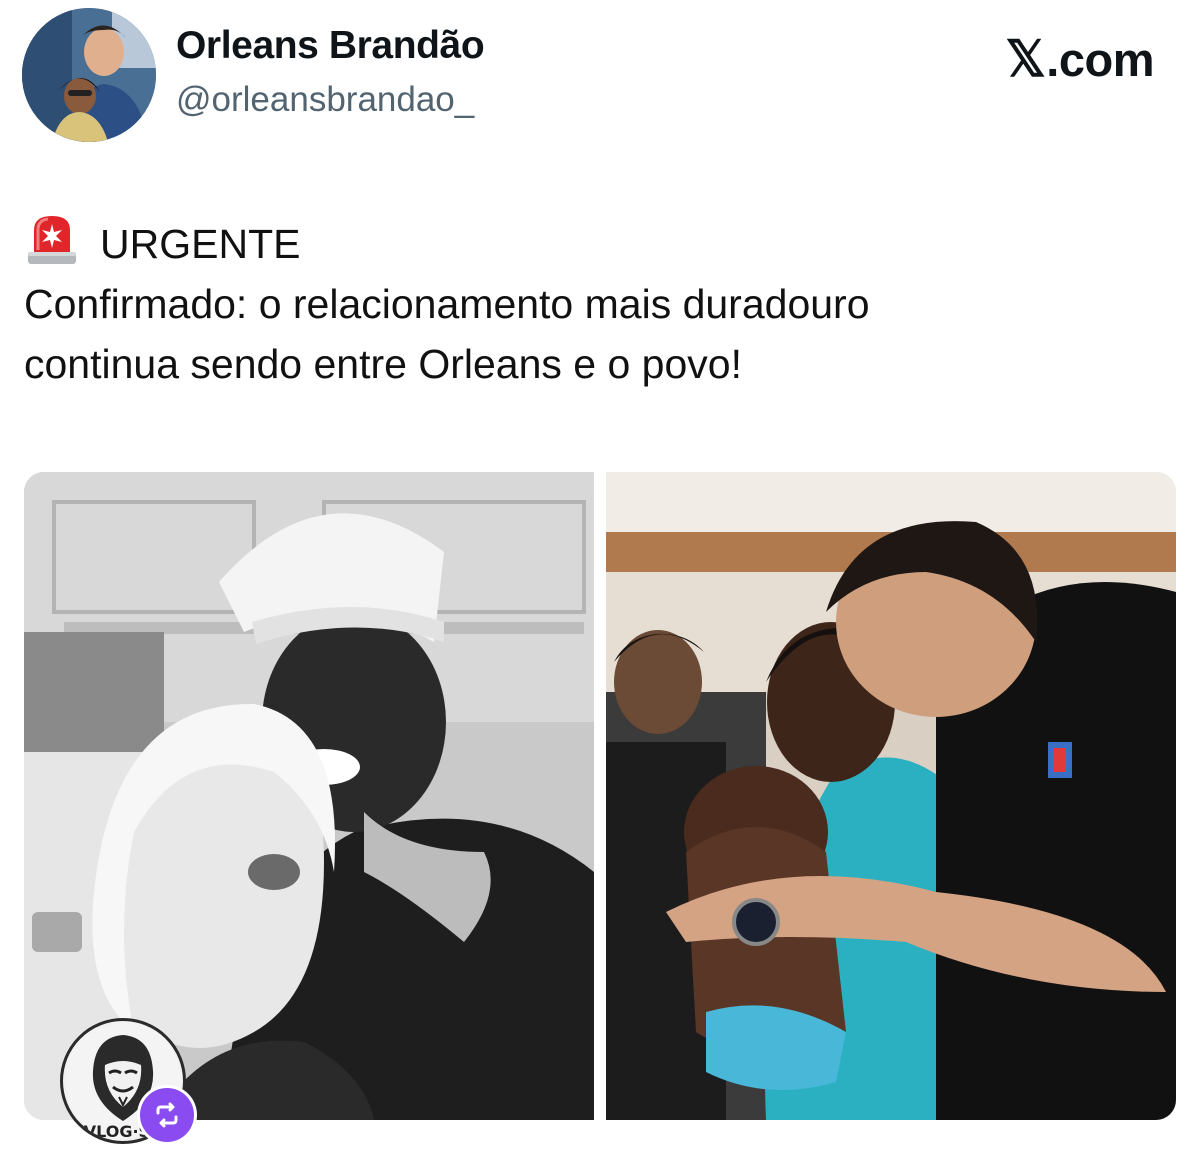 Image resolution: width=1200 pixels, height=1152 pixels. I want to click on repost-icon, so click(167, 1115).